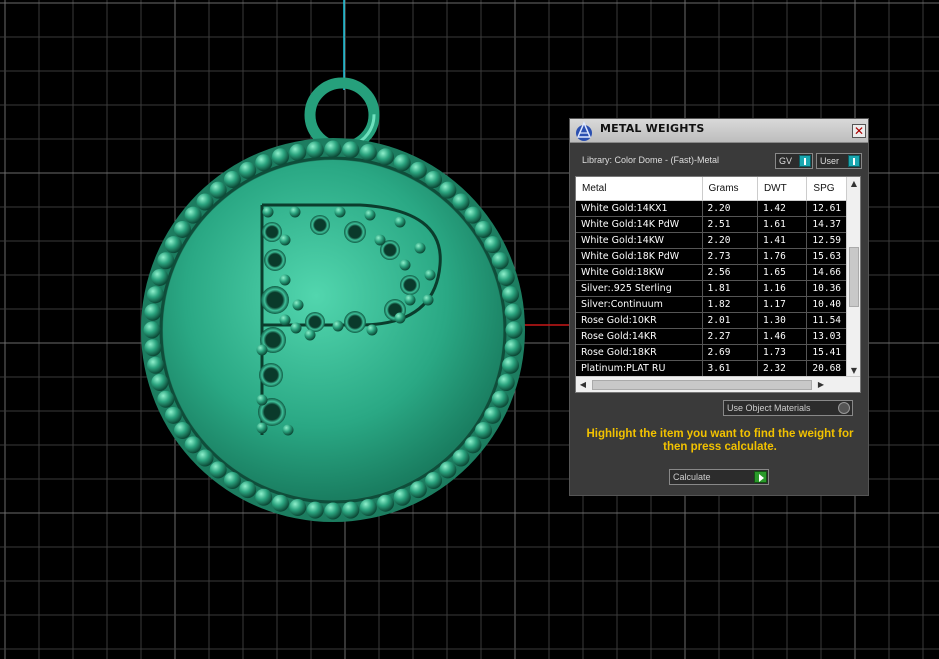  I want to click on table-cell: 15.41, so click(827, 352).